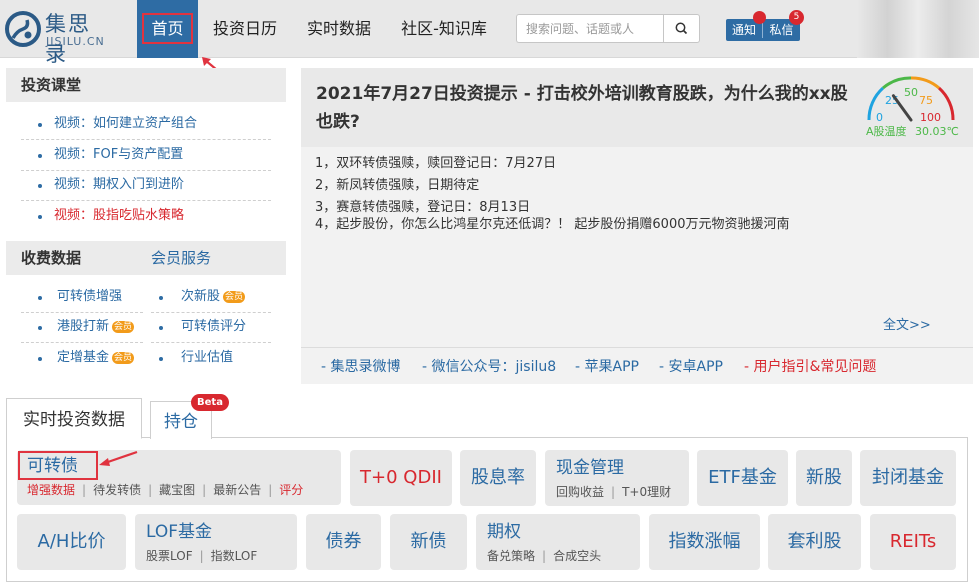 This screenshot has height=588, width=979. Describe the element at coordinates (511, 556) in the screenshot. I see `sub-link-covered-call: 备兑策略` at that location.